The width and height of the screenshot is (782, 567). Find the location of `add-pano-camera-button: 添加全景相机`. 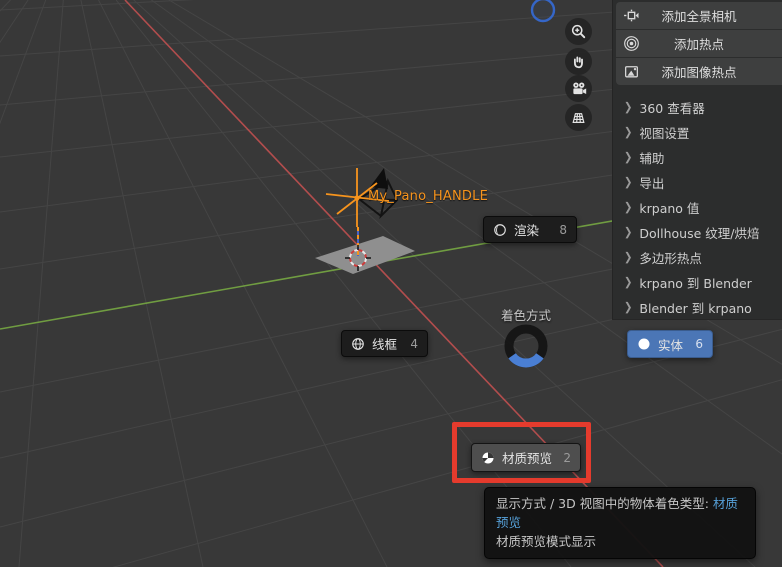

add-pano-camera-button: 添加全景相机 is located at coordinates (699, 15).